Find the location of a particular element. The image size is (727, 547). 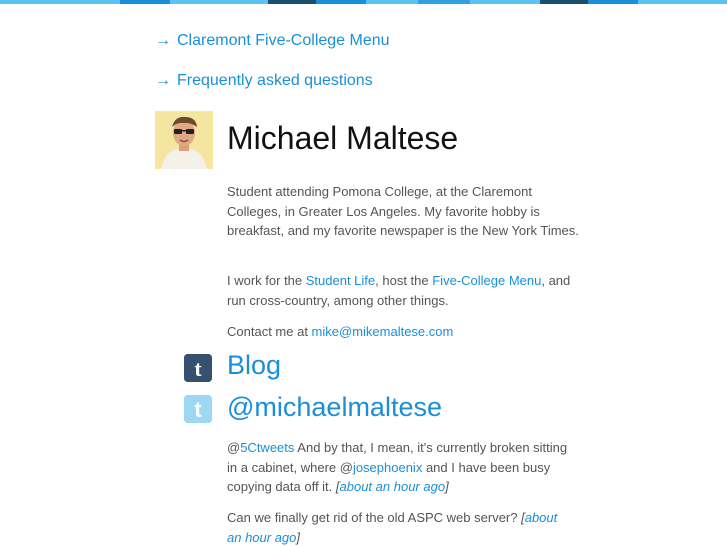

twitter-icon: t is located at coordinates (198, 409).